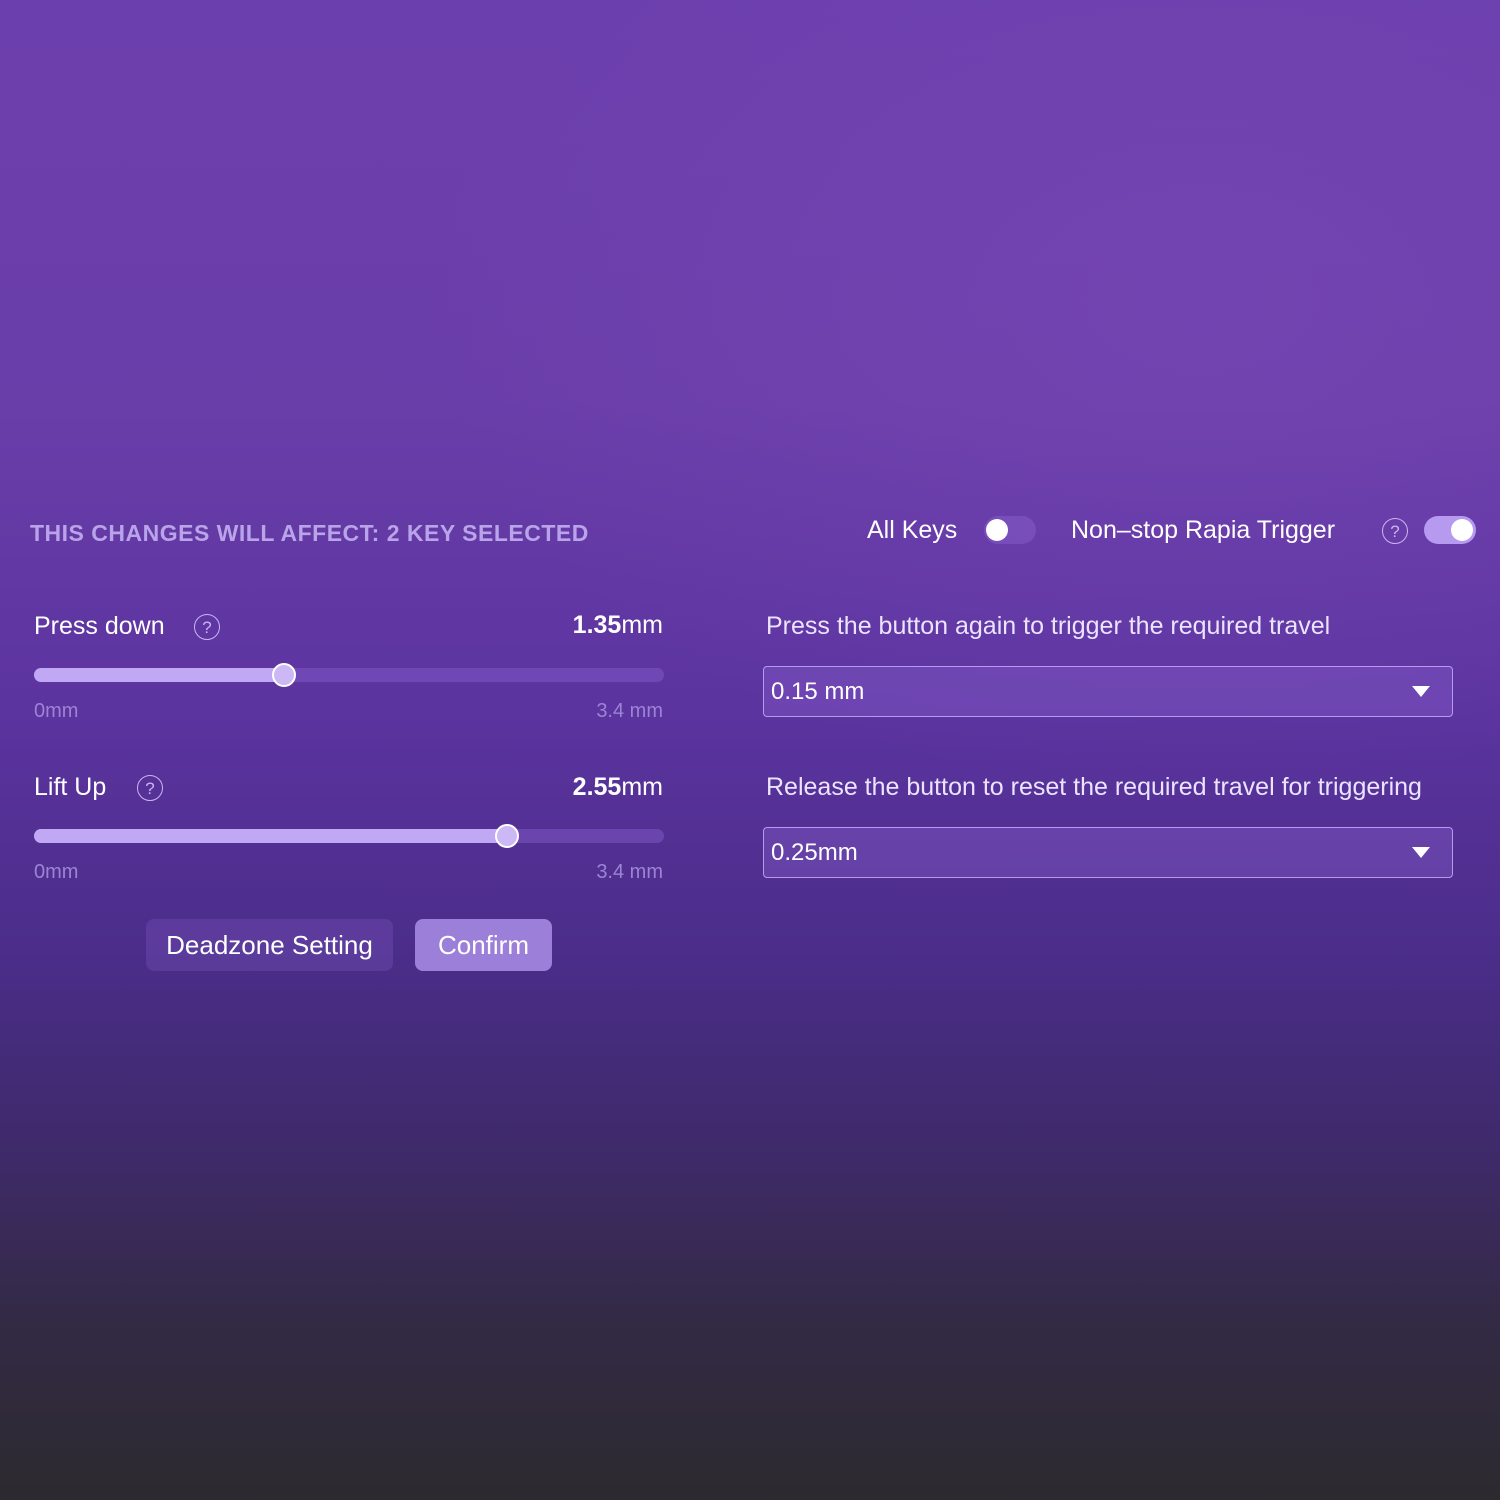 This screenshot has width=1500, height=1500. Describe the element at coordinates (597, 625) in the screenshot. I see `value-number: 1.35` at that location.